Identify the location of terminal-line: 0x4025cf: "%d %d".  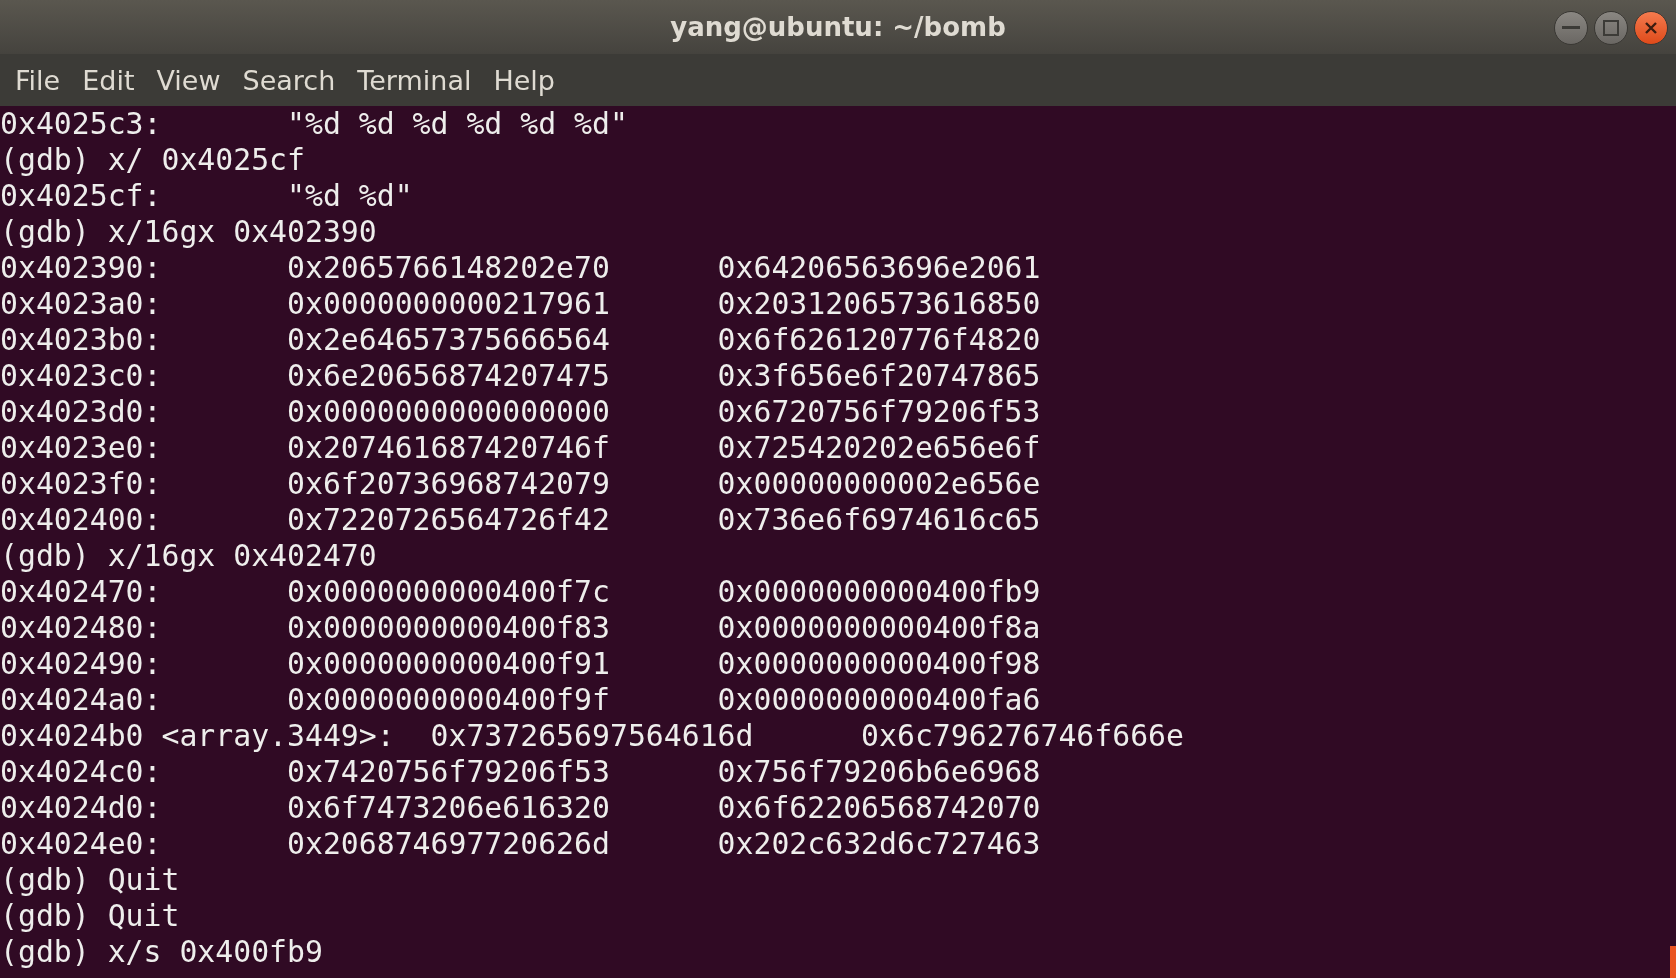
(206, 196).